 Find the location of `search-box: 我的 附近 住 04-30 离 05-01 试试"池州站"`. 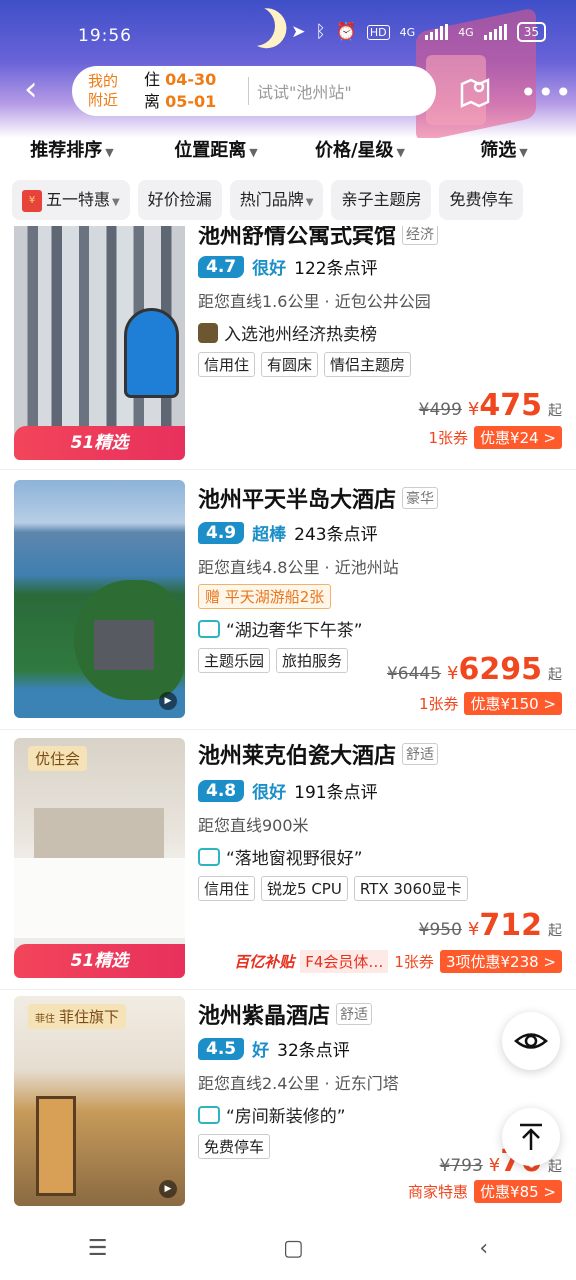

search-box: 我的 附近 住 04-30 离 05-01 试试"池州站" is located at coordinates (254, 91).